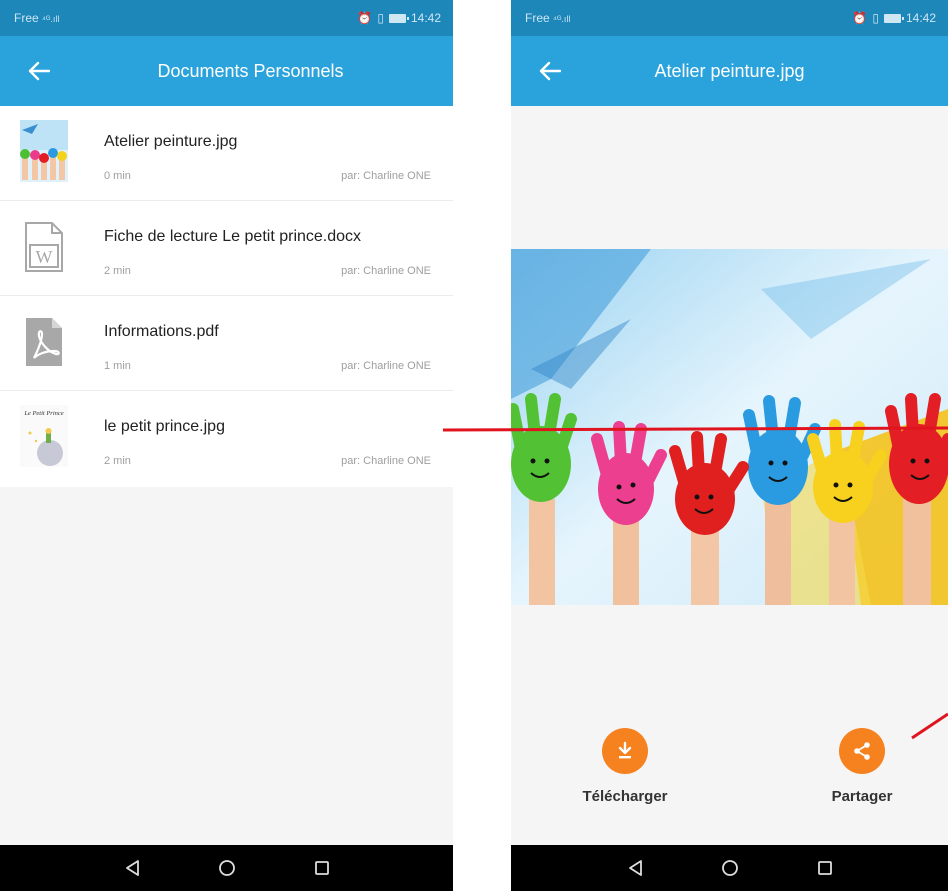  What do you see at coordinates (44, 341) in the screenshot?
I see `pdf-document-icon` at bounding box center [44, 341].